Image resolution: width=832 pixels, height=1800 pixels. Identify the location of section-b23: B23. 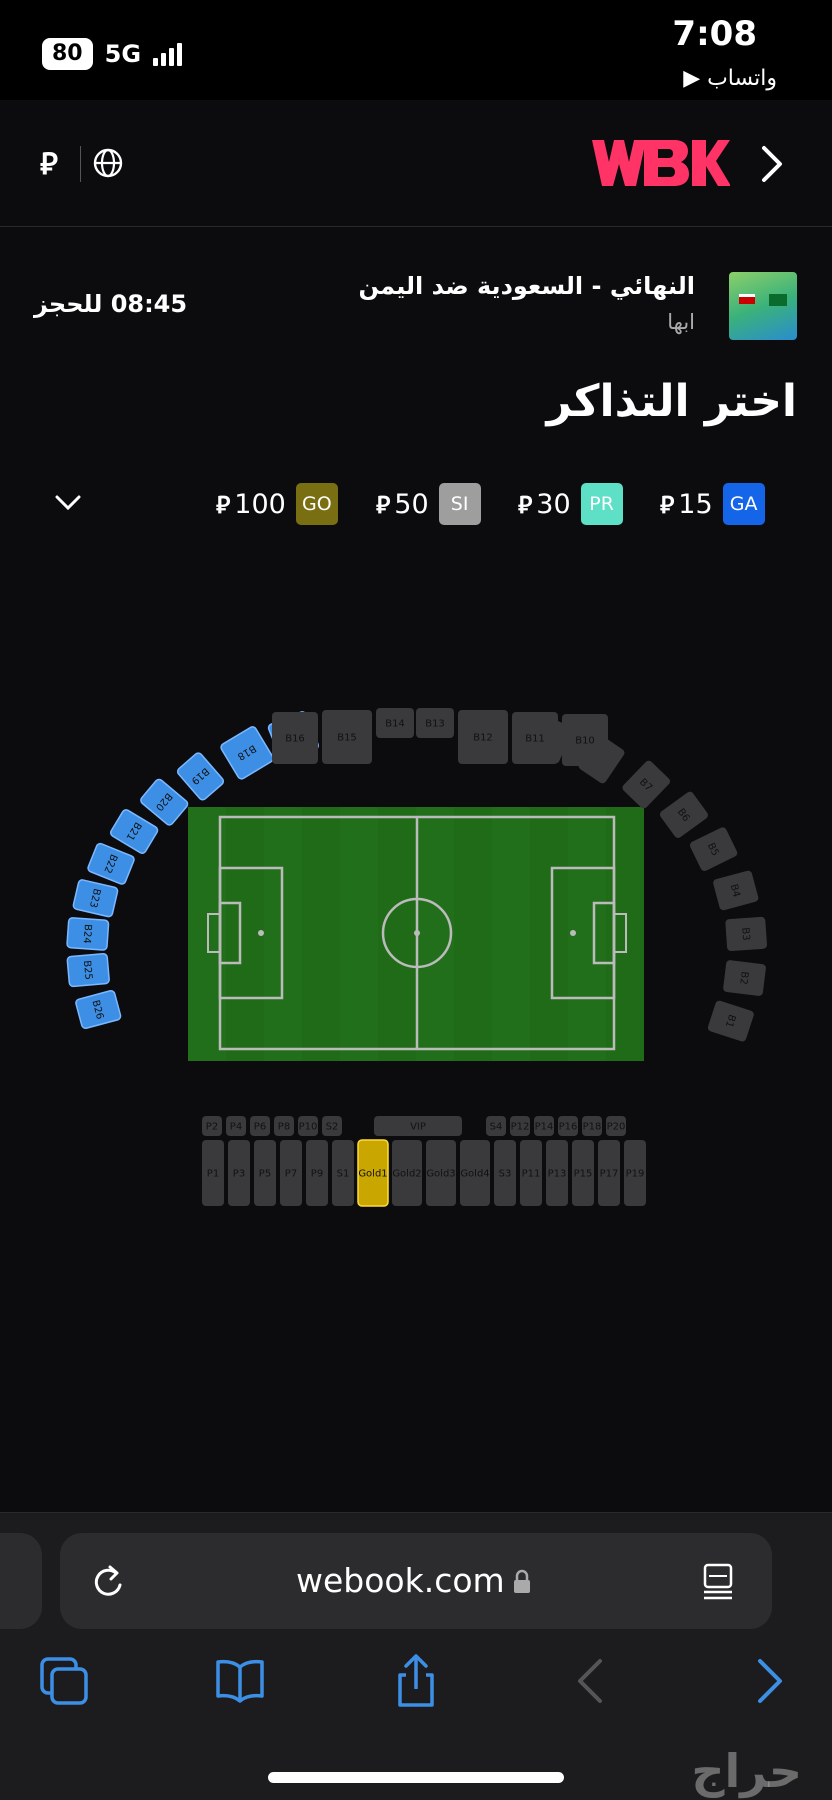
(95, 898).